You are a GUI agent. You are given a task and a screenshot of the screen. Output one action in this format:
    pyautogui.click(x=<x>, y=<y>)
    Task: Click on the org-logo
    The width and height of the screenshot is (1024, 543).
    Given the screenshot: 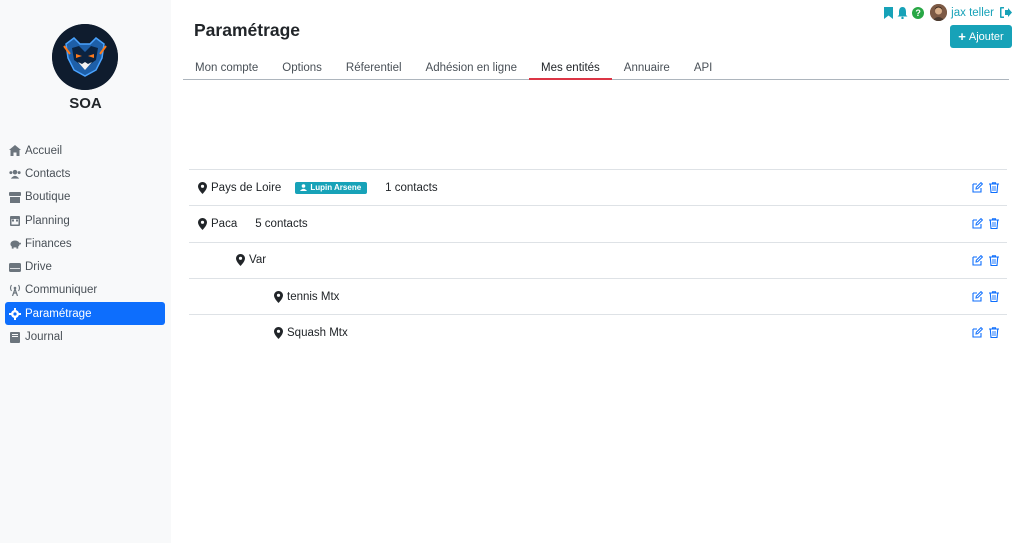 What is the action you would take?
    pyautogui.click(x=85, y=57)
    